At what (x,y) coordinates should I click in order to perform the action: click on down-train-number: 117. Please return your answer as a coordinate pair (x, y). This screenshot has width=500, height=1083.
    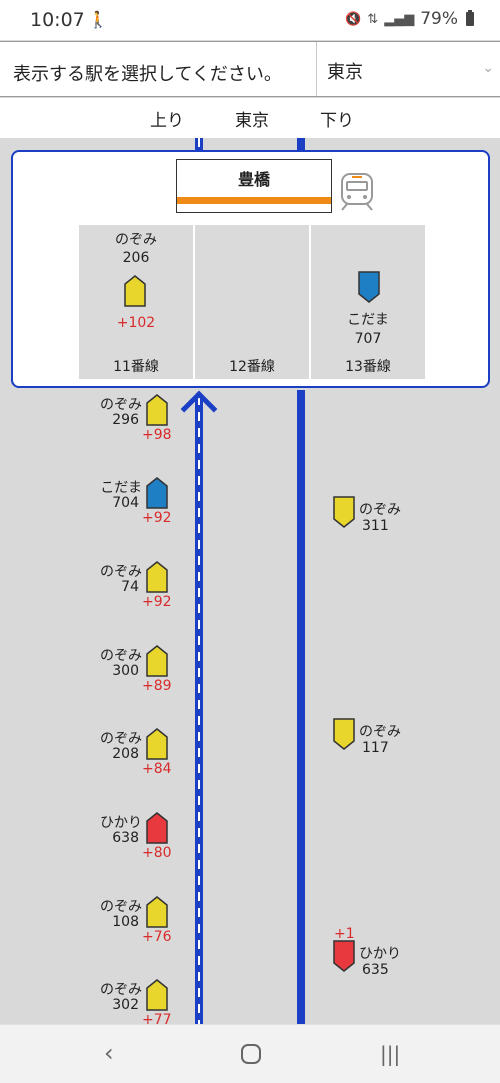
    Looking at the image, I should click on (375, 748).